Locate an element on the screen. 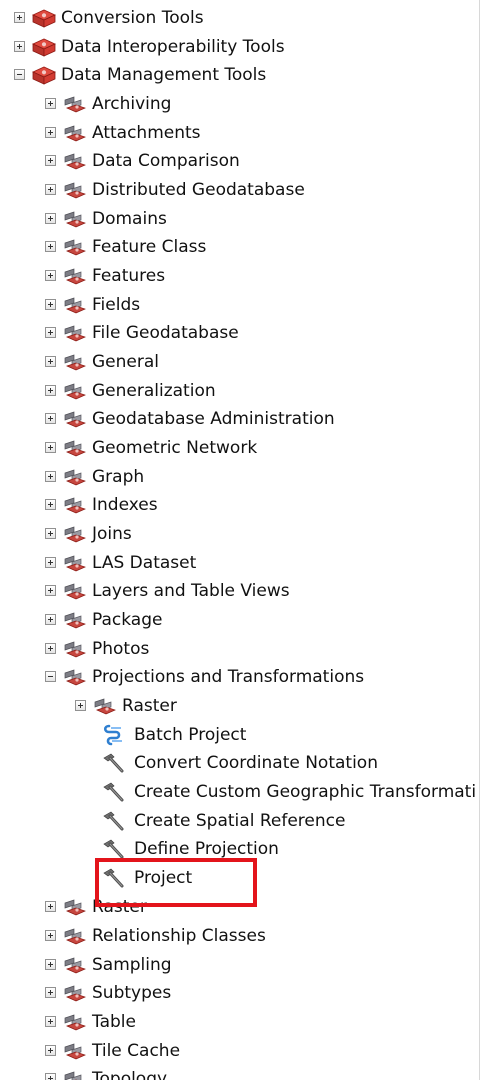  tree-item-label: Raster is located at coordinates (119, 906).